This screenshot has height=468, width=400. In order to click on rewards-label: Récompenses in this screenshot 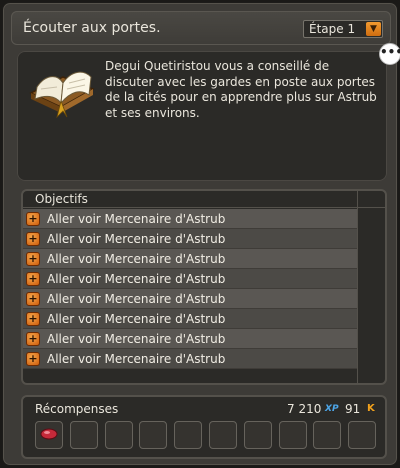, I will do `click(77, 409)`.